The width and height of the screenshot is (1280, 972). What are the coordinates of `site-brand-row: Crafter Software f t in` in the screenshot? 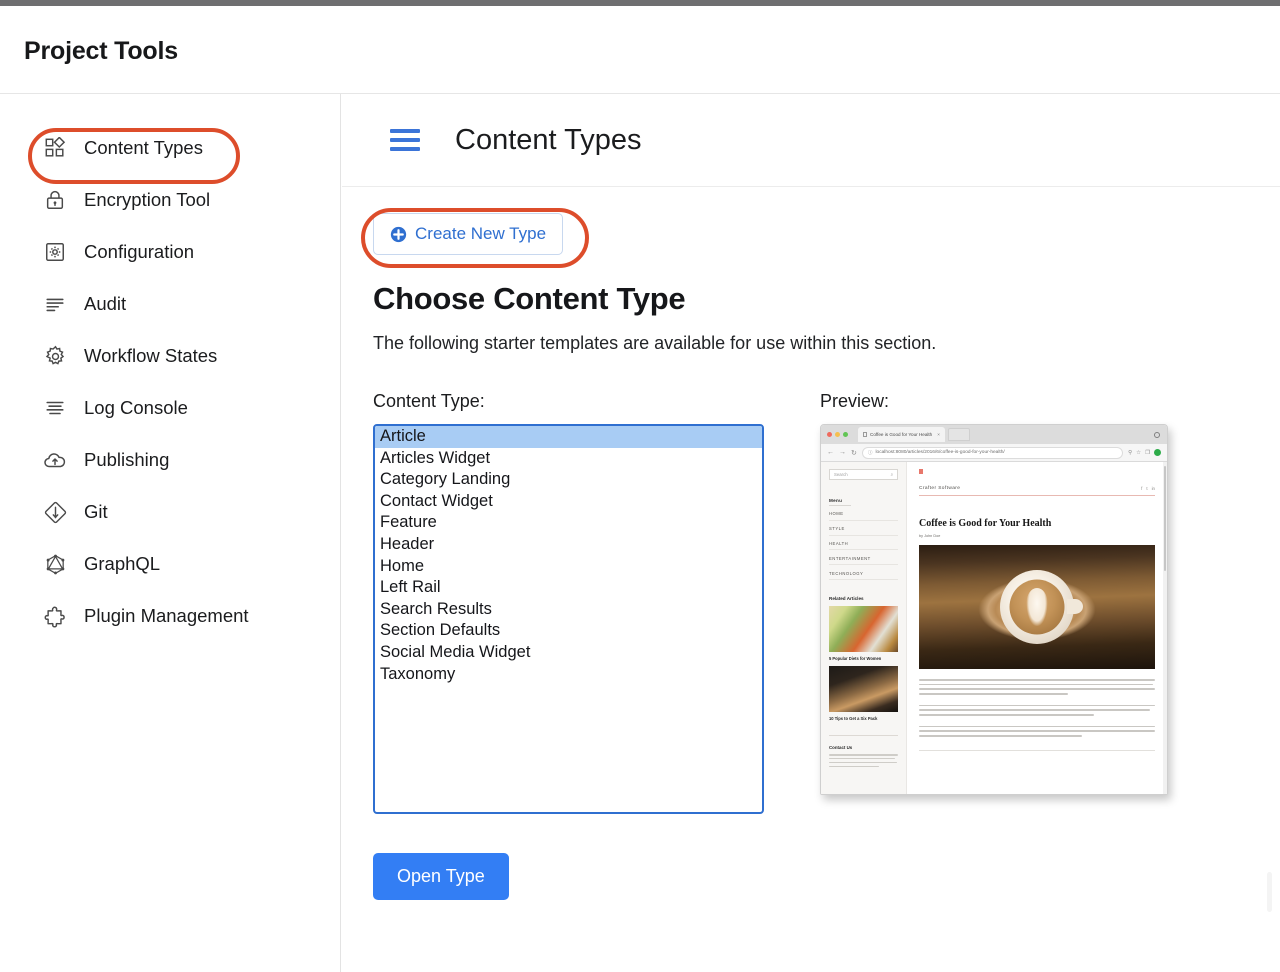 It's located at (1037, 491).